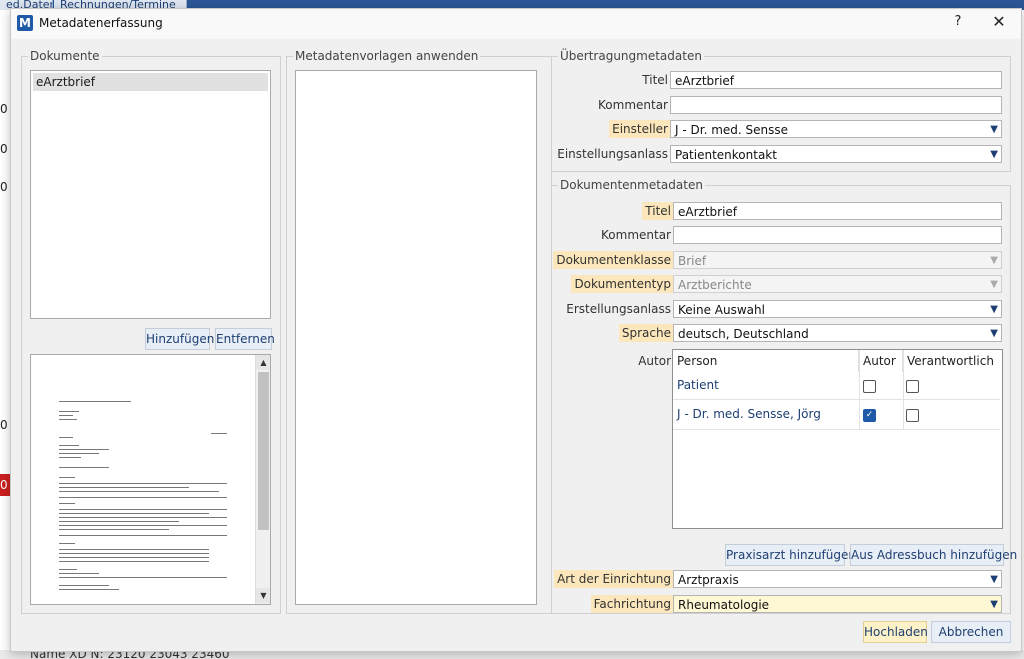 The height and width of the screenshot is (659, 1024). I want to click on add-from-addressbook-button: Aus Adressbuch hinzufügen, so click(933, 555).